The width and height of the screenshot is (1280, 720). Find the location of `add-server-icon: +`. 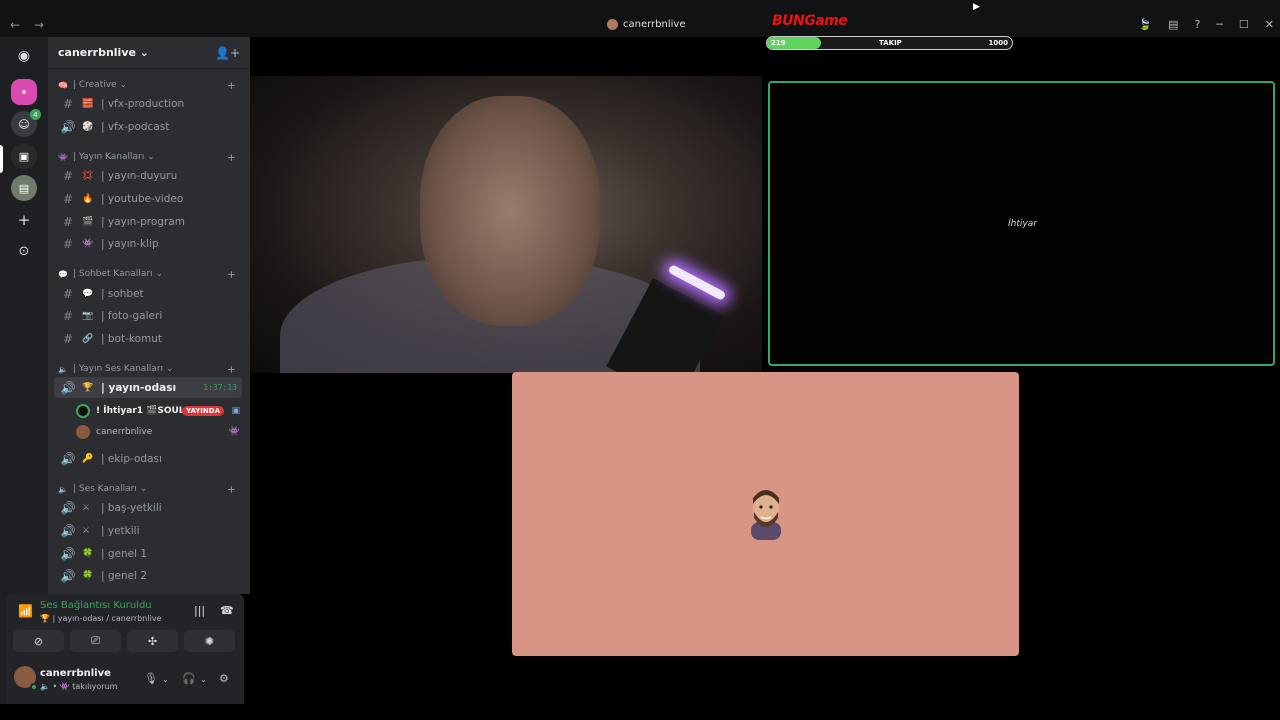

add-server-icon: + is located at coordinates (24, 220).